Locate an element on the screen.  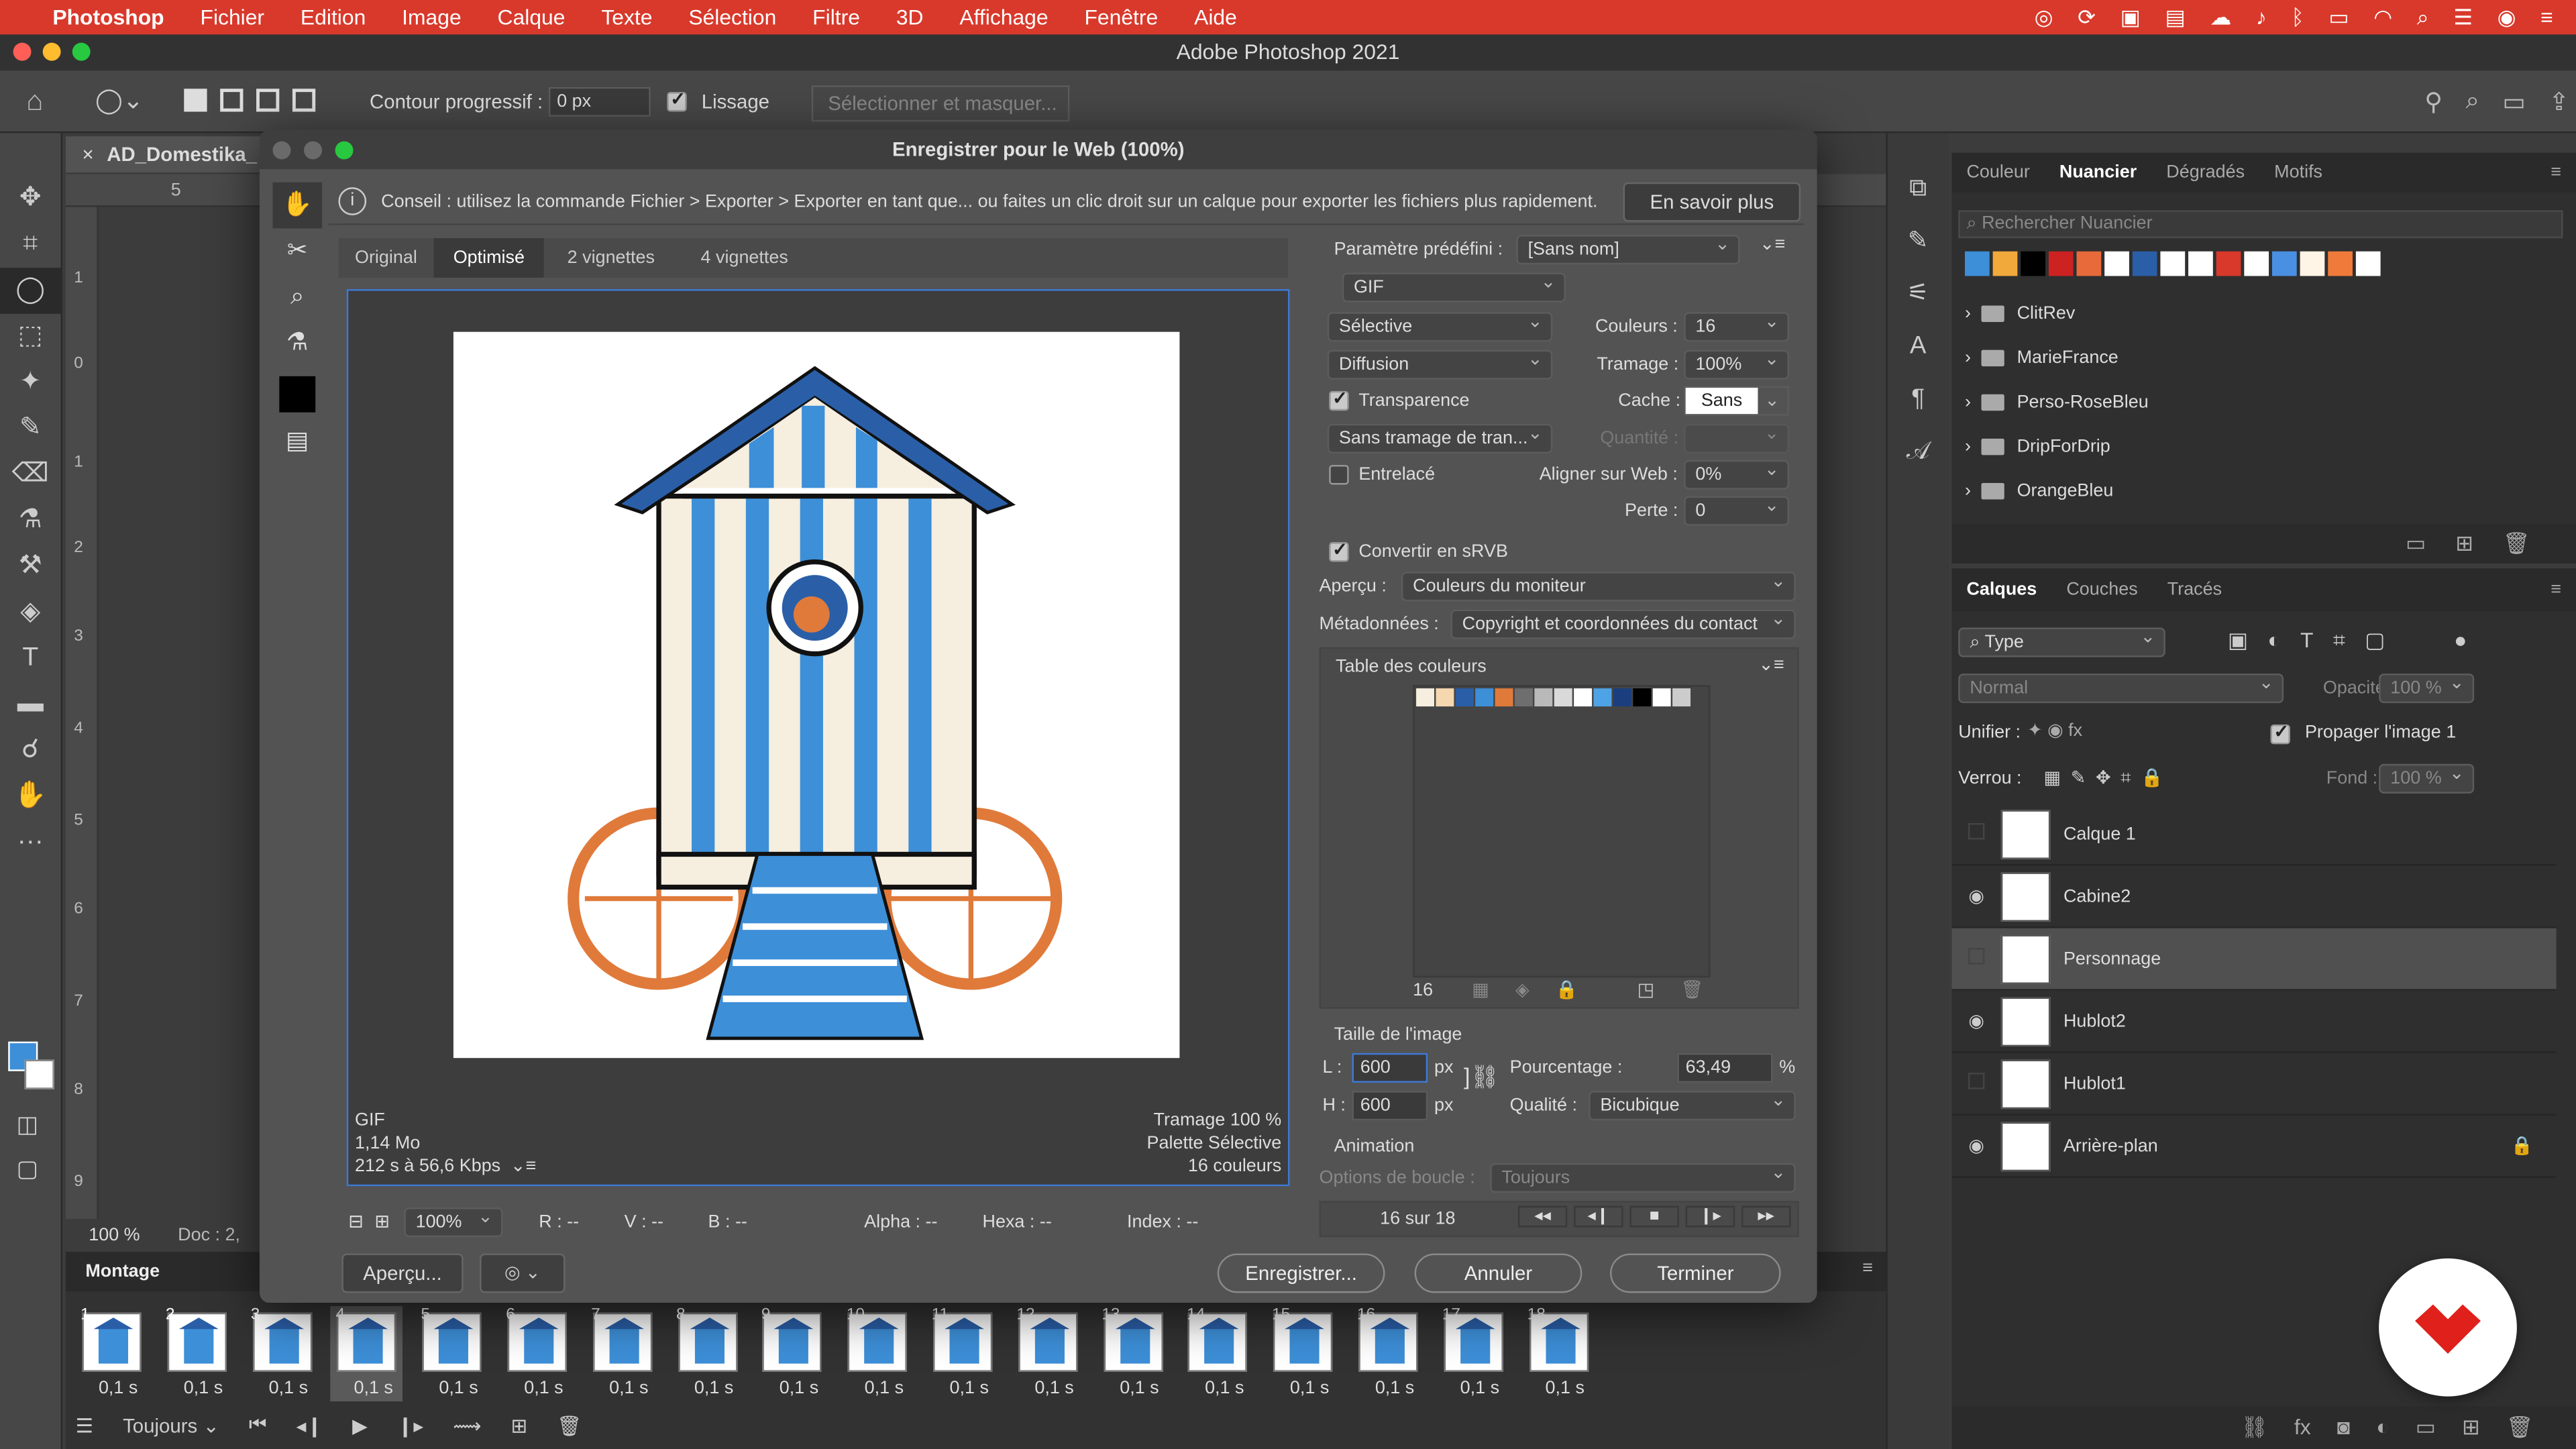
menu-edition: Edition is located at coordinates (333, 17).